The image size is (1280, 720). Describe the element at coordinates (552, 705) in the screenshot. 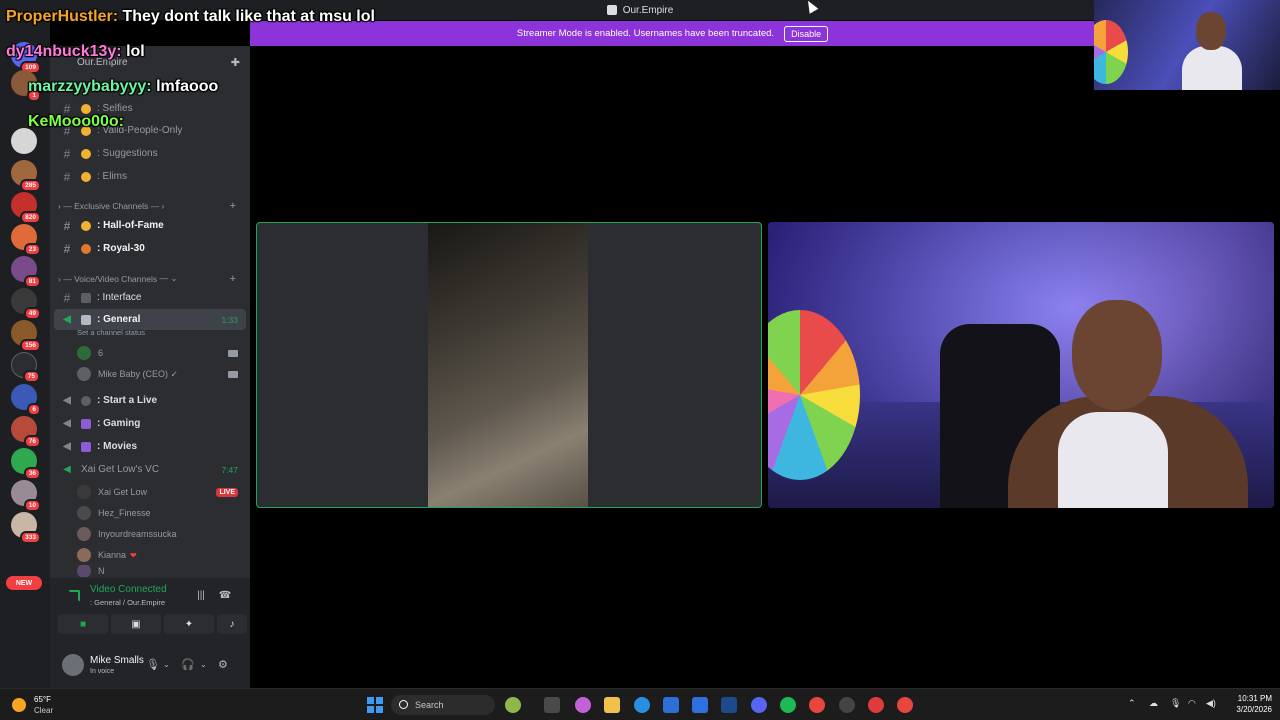

I see `task-view-icon` at that location.